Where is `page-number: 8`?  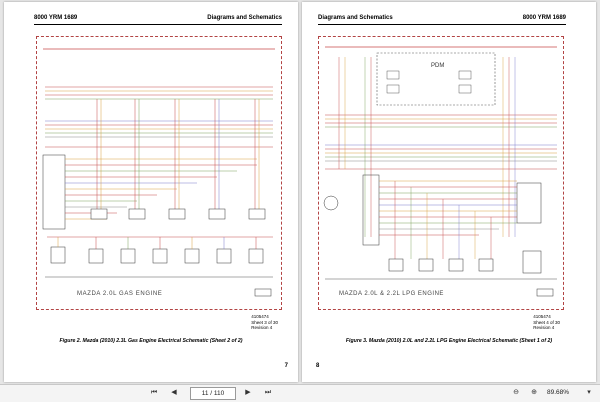
page-number: 8 is located at coordinates (318, 366).